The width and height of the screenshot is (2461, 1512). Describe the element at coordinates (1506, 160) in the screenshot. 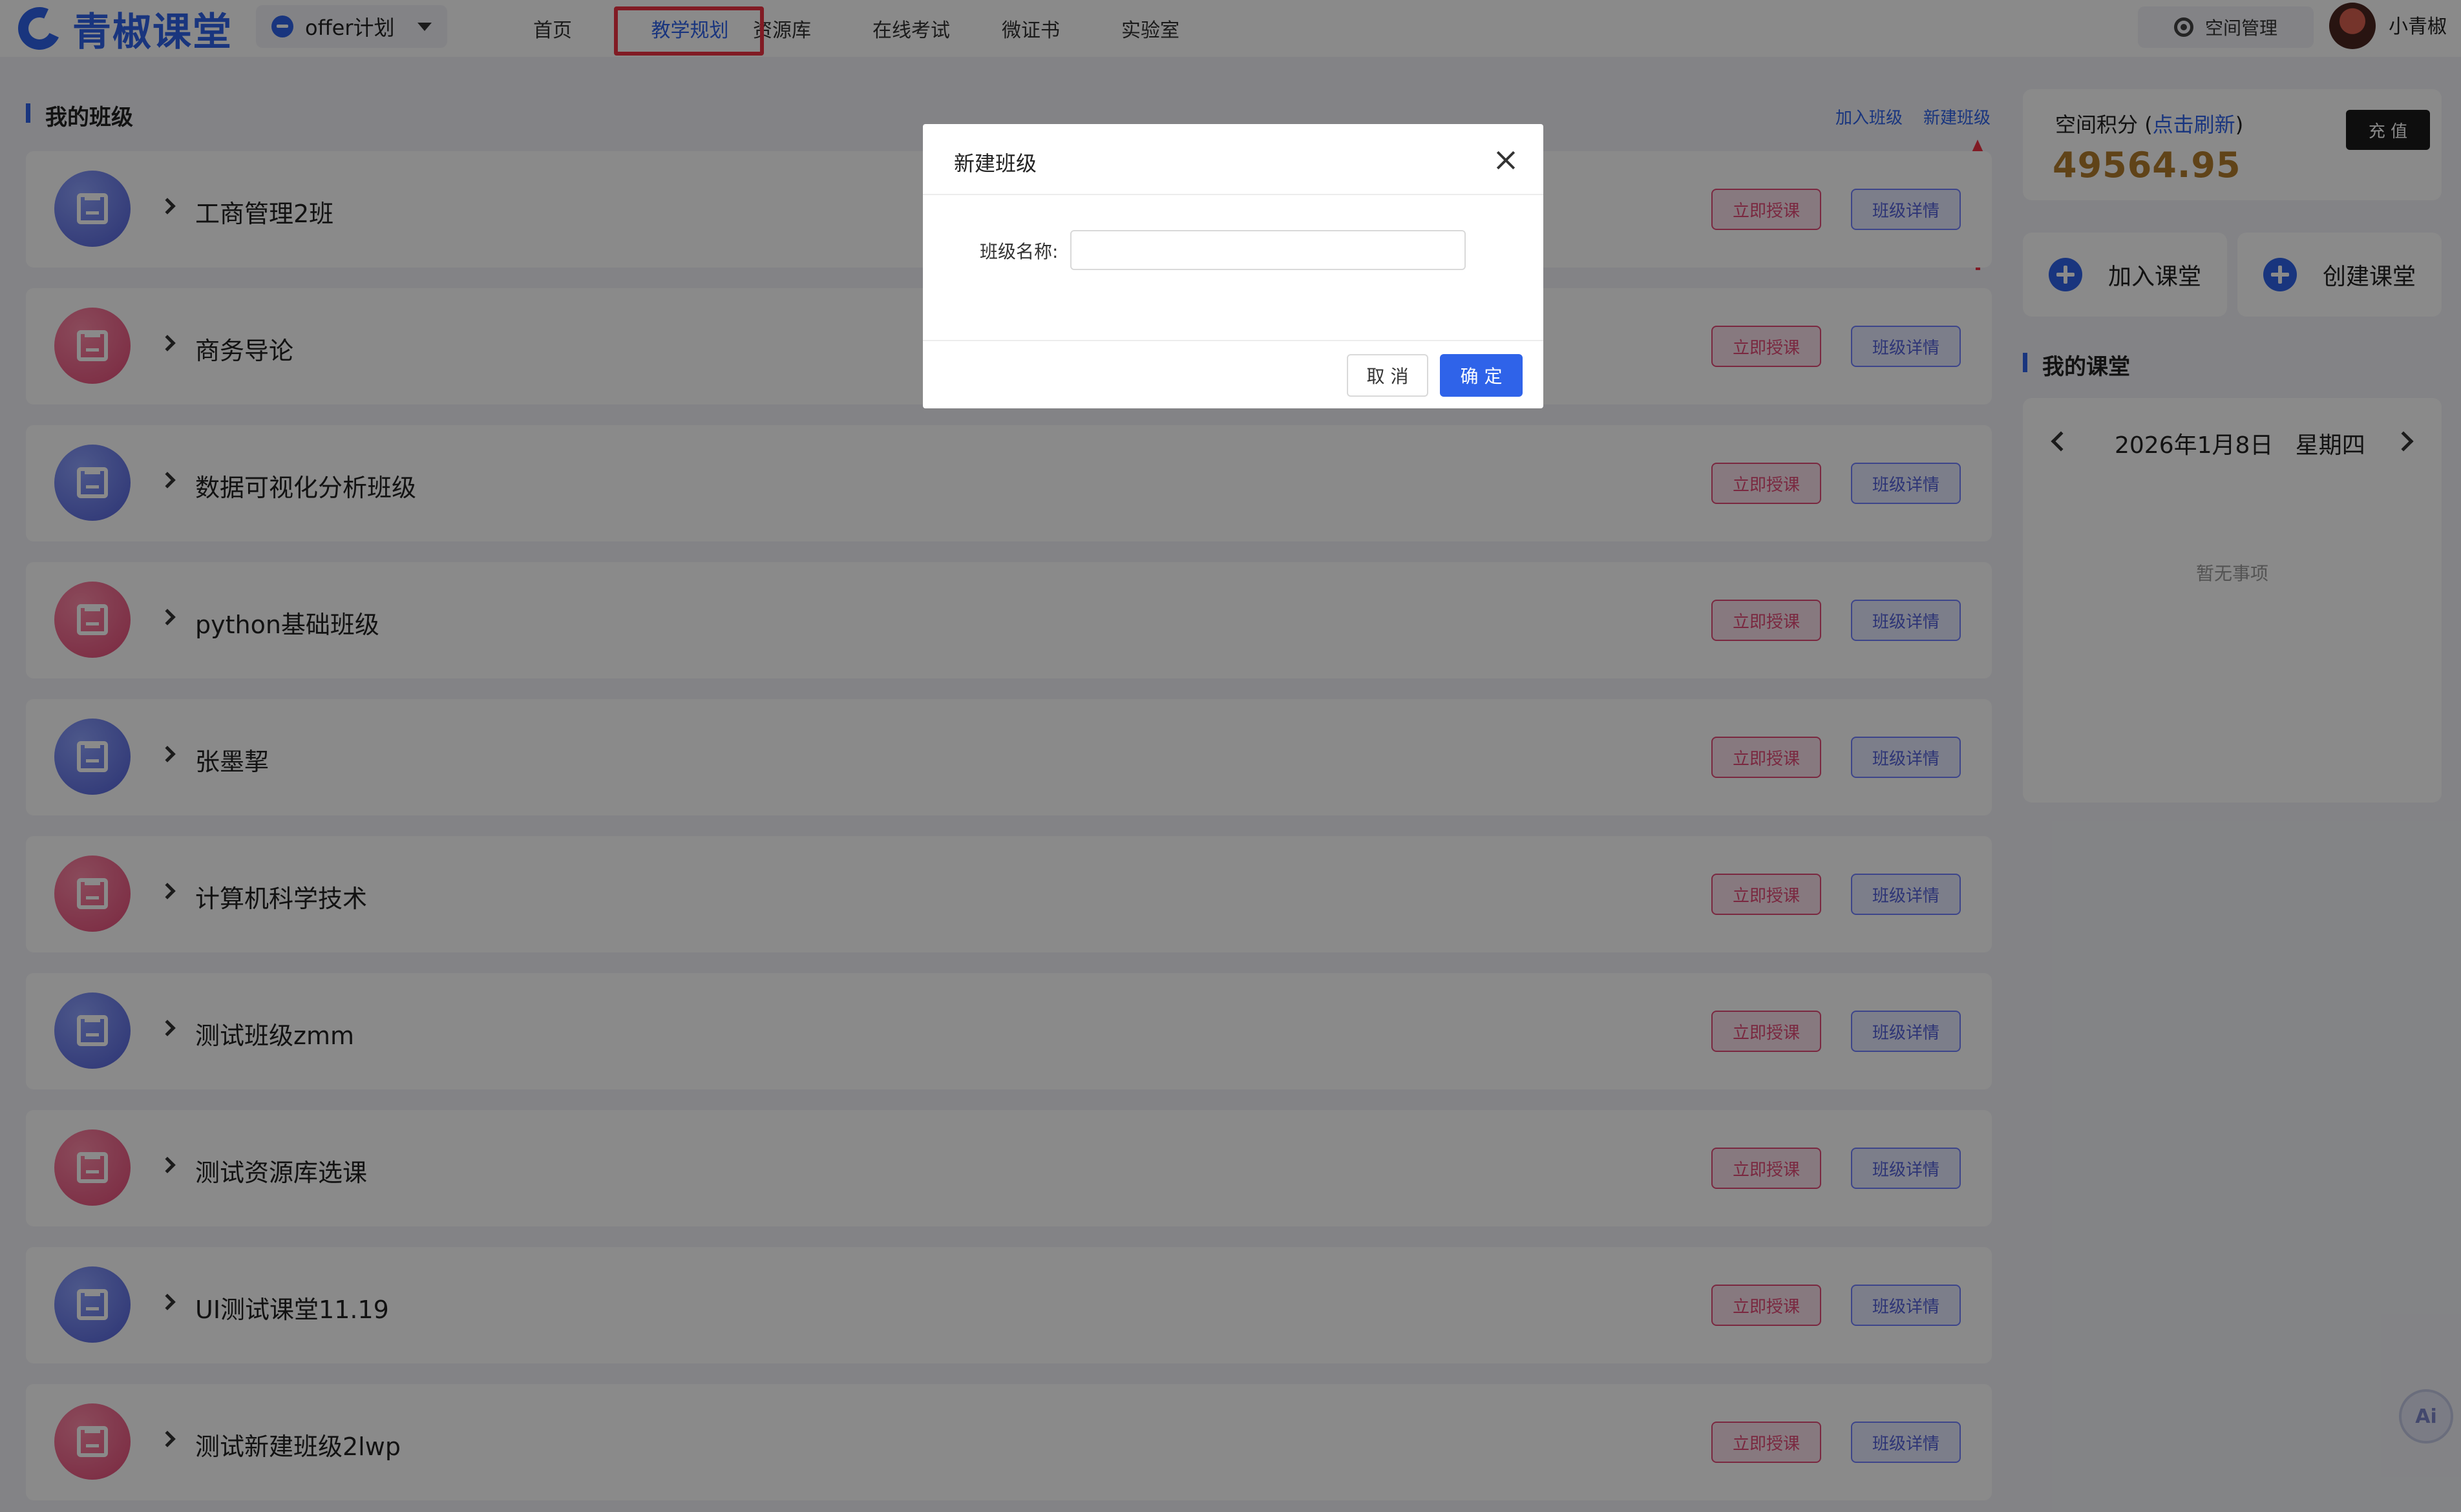

I see `close-icon` at that location.